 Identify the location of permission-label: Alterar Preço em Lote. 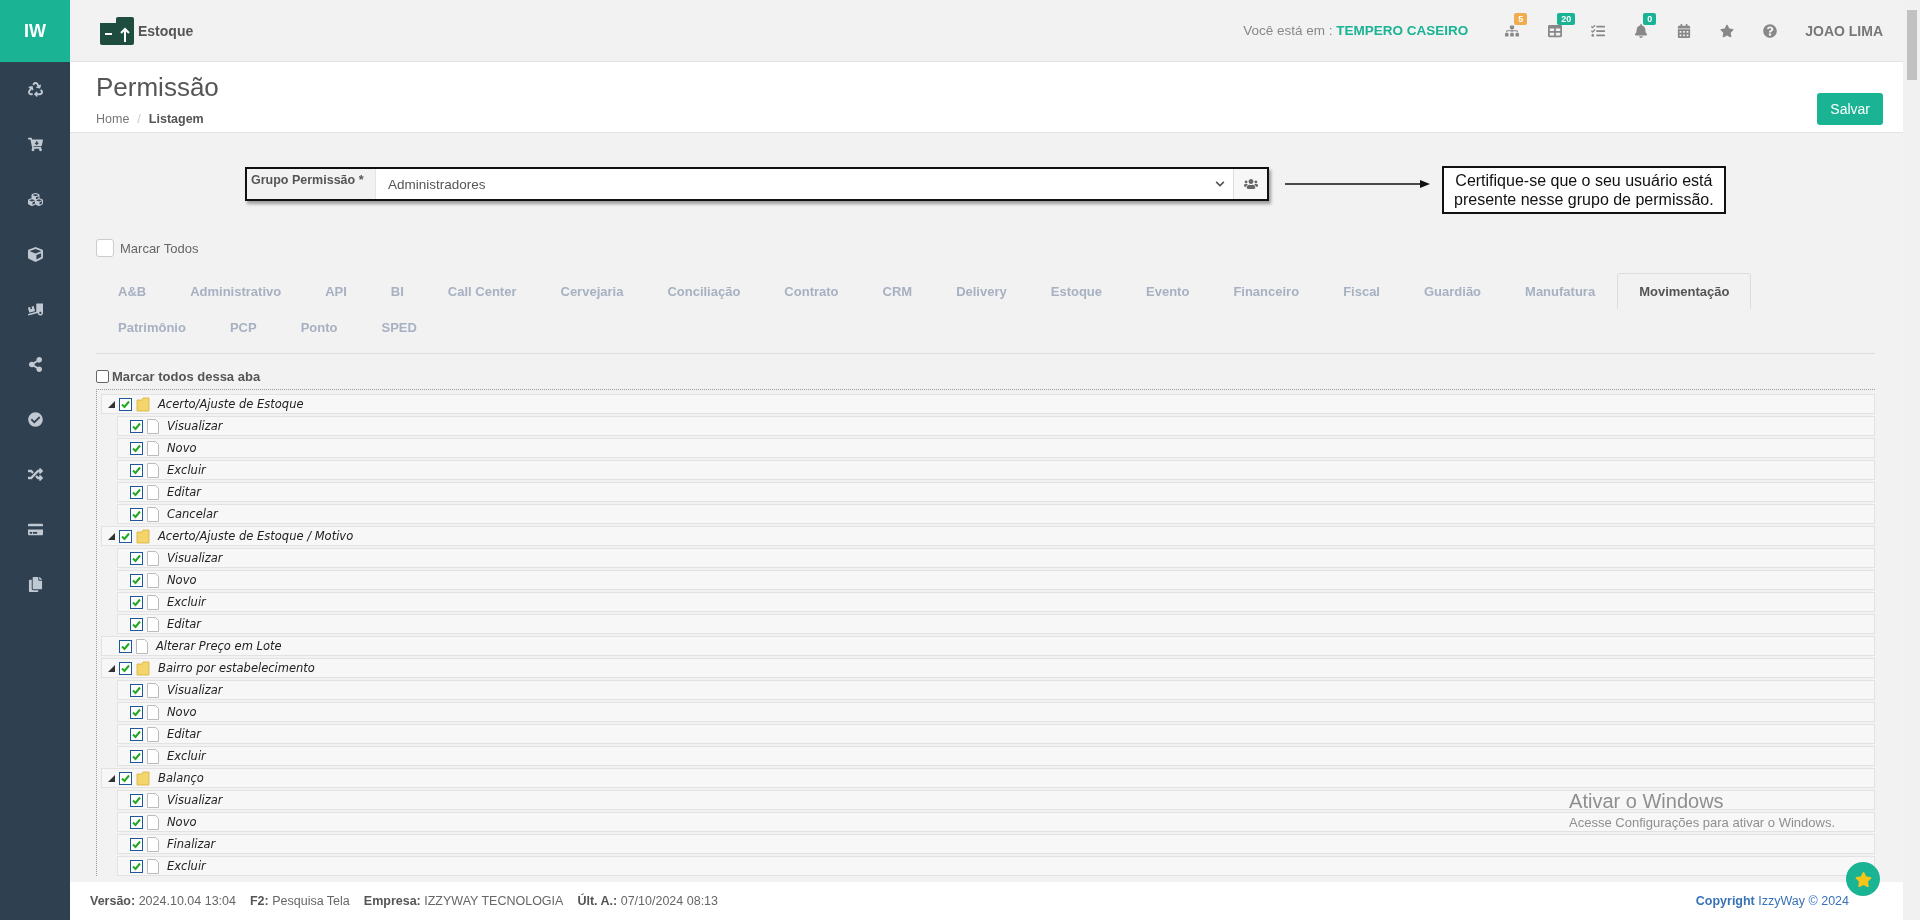
(219, 646).